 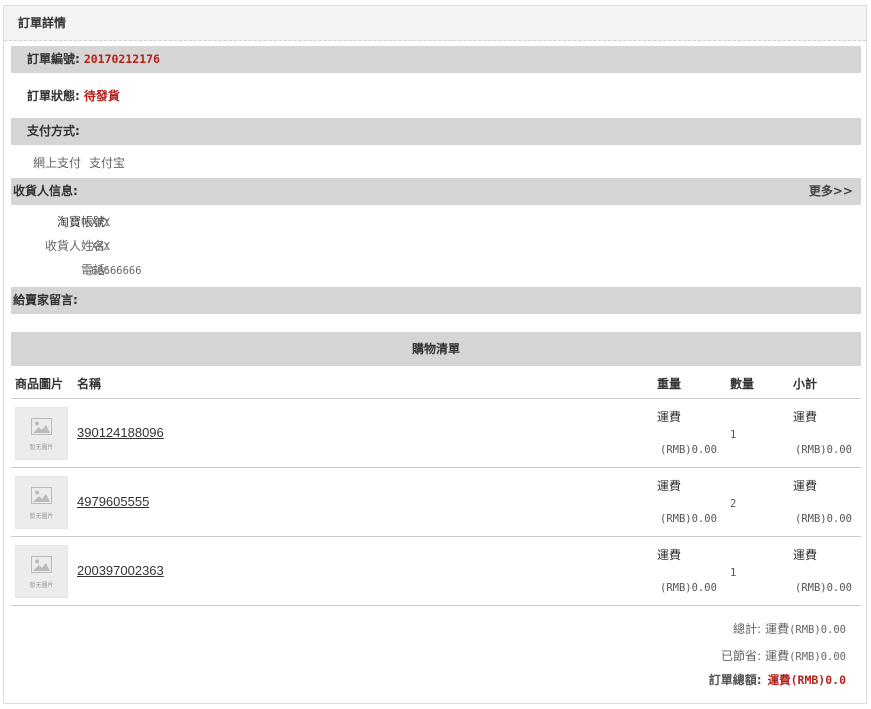 I want to click on header-name: 名稱, so click(x=89, y=384).